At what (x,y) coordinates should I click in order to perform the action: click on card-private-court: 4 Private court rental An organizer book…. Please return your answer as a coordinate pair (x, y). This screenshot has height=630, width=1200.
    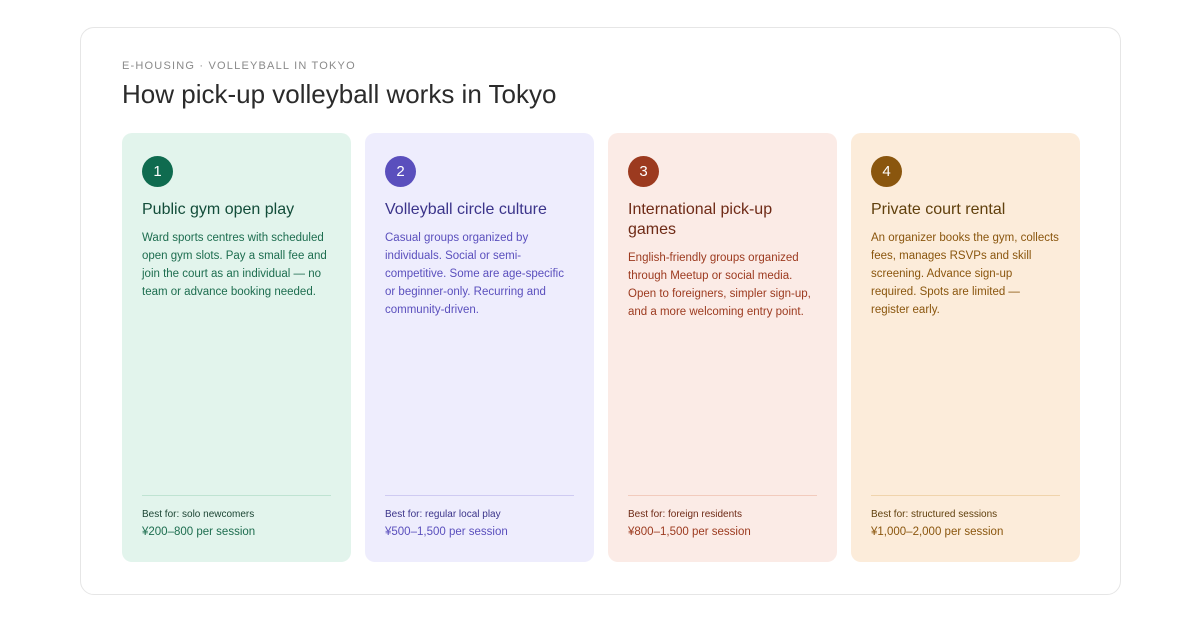
    Looking at the image, I should click on (965, 347).